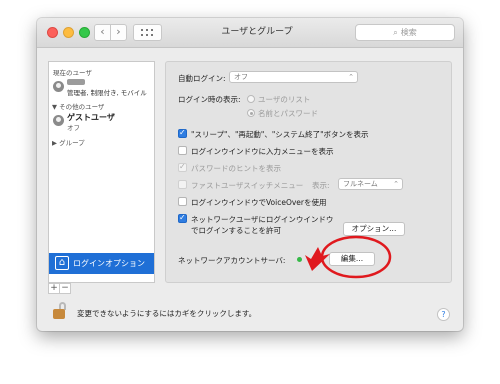 Image resolution: width=500 pixels, height=384 pixels. What do you see at coordinates (84, 32) in the screenshot?
I see `zoom-window-button` at bounding box center [84, 32].